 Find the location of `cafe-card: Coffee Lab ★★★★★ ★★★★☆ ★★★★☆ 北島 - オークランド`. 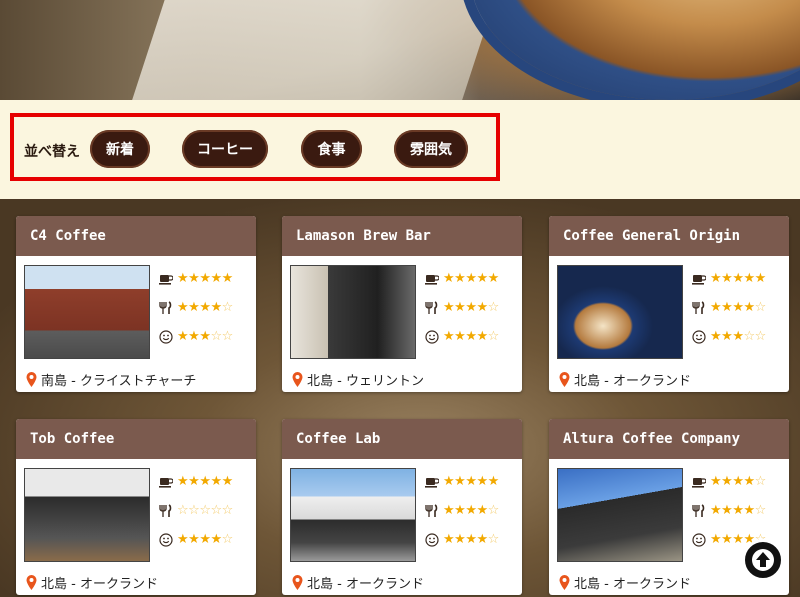

cafe-card: Coffee Lab ★★★★★ ★★★★☆ ★★★★☆ 北島 - オークランド is located at coordinates (402, 507).